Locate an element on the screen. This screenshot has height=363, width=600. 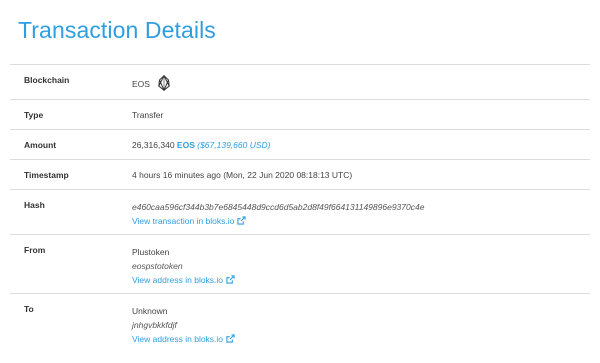
label-type: Type is located at coordinates (71, 115).